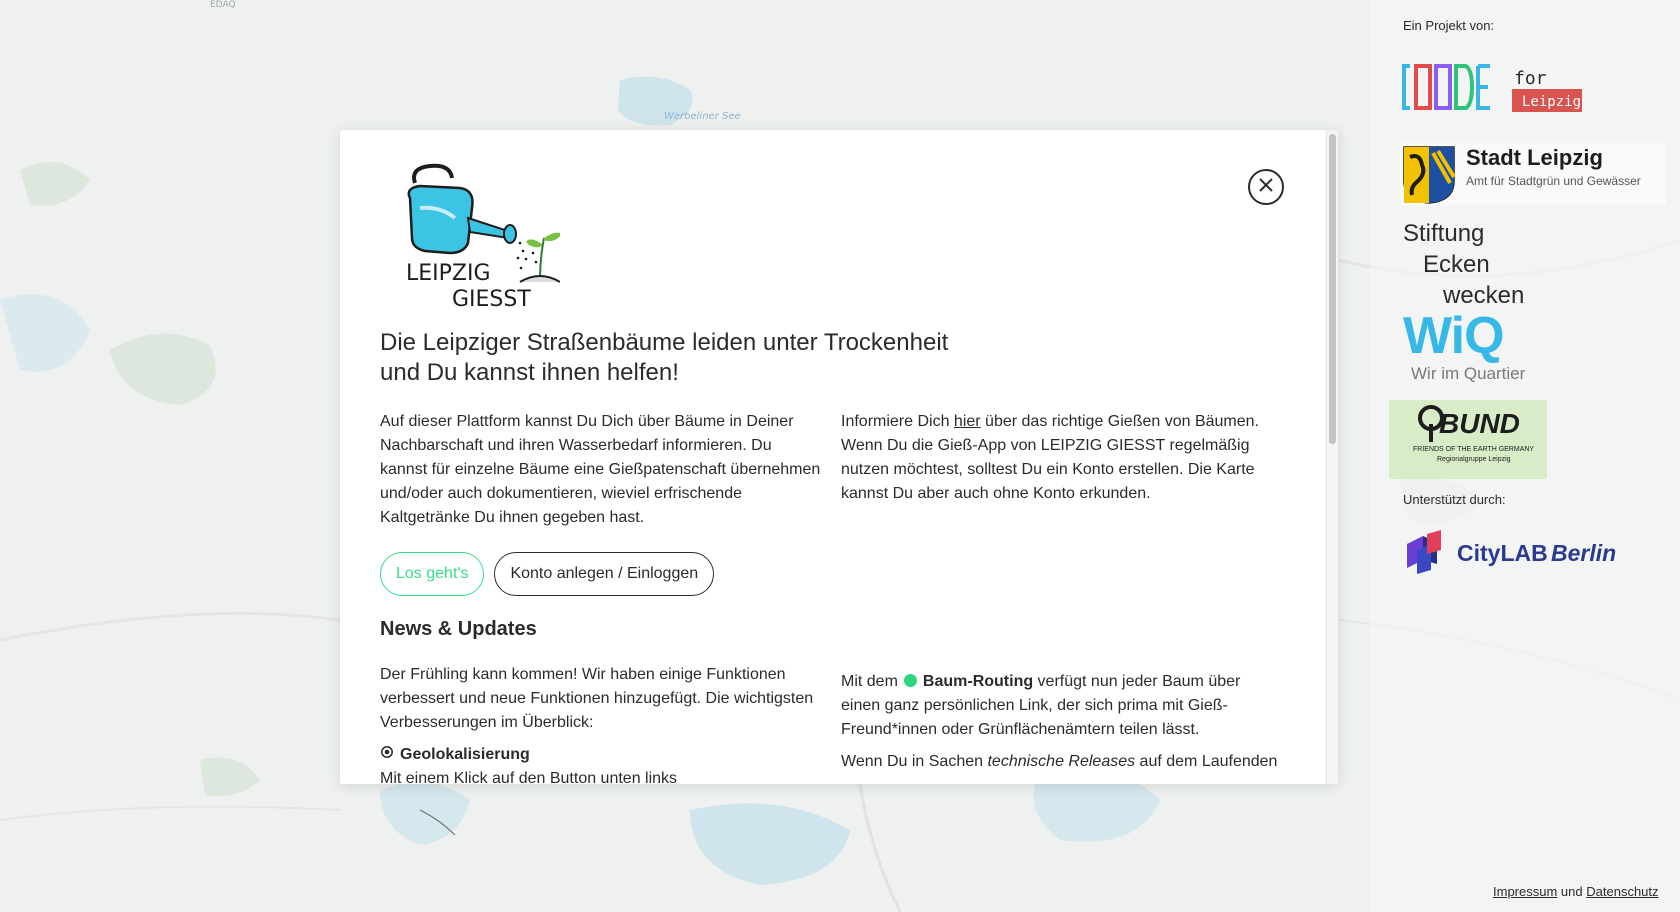 This screenshot has height=912, width=1680. Describe the element at coordinates (1534, 157) in the screenshot. I see `stadt-leipzig-title: Stadt Leipzig` at that location.